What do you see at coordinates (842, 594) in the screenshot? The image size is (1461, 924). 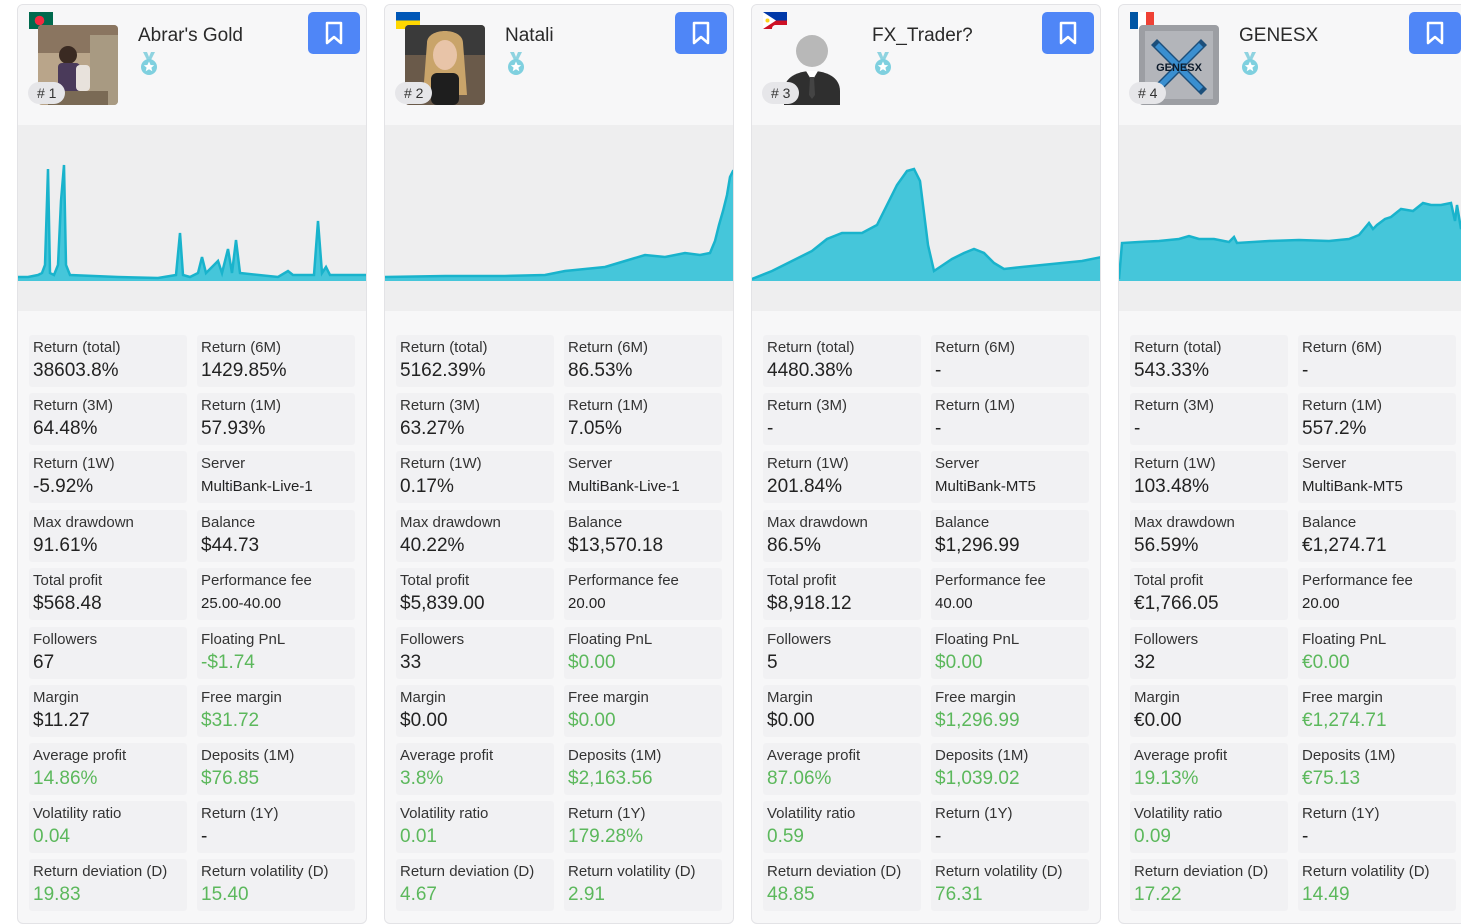 I see `stat-total-profit: Total profit $8,918.12` at bounding box center [842, 594].